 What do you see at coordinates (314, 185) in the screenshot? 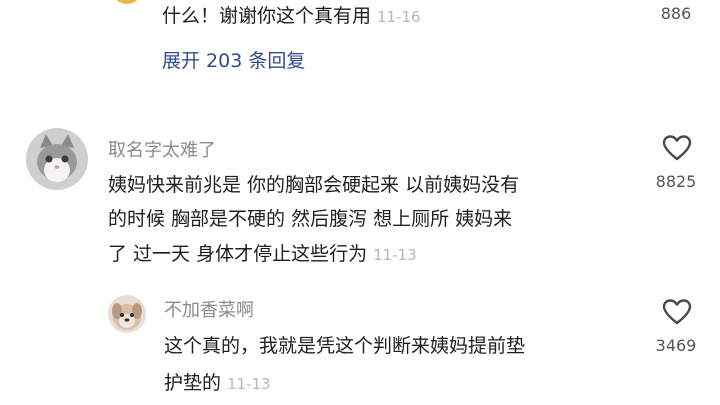
I see `comment-line: 姨妈快来前兆是 你的胸部会硬起来 以前姨妈没有` at bounding box center [314, 185].